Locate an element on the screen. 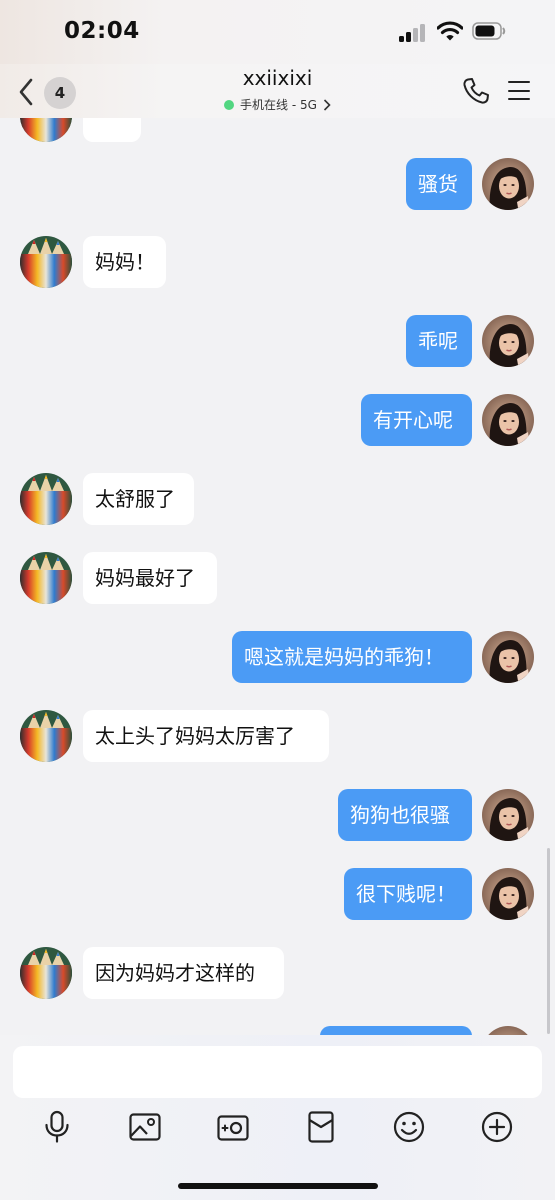 The image size is (555, 1200). message-bubble: 妈妈！ is located at coordinates (124, 262).